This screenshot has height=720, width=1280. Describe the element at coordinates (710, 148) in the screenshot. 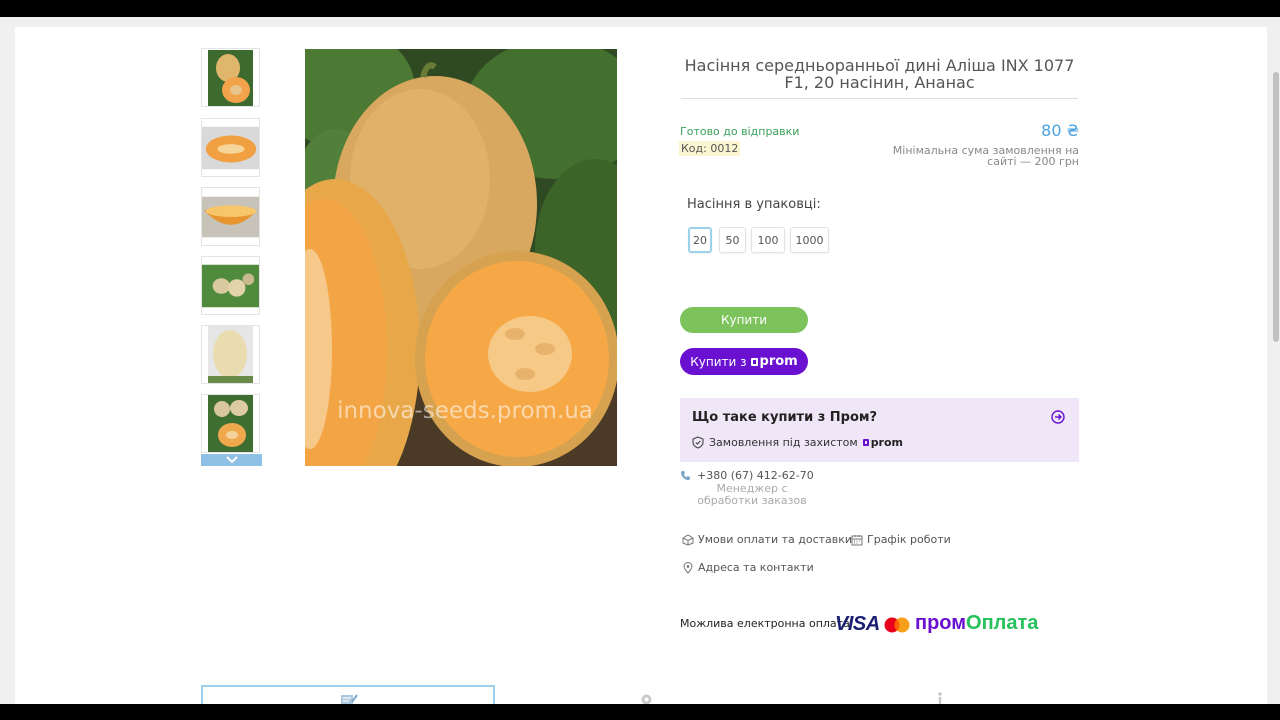

I see `product-code: Код: 0012` at that location.